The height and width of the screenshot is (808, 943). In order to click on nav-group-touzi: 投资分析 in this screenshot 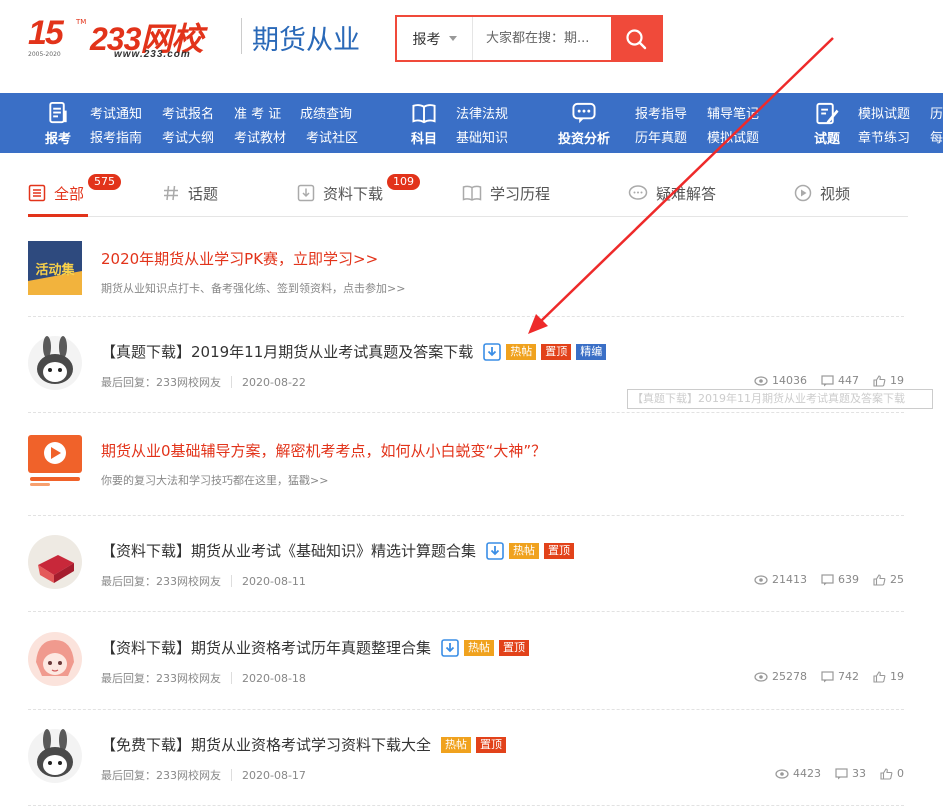, I will do `click(584, 124)`.